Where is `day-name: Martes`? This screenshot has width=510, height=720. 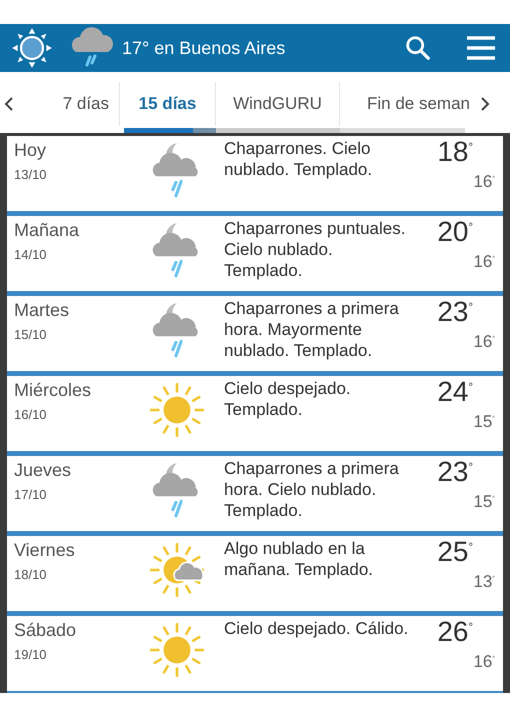
day-name: Martes is located at coordinates (42, 310).